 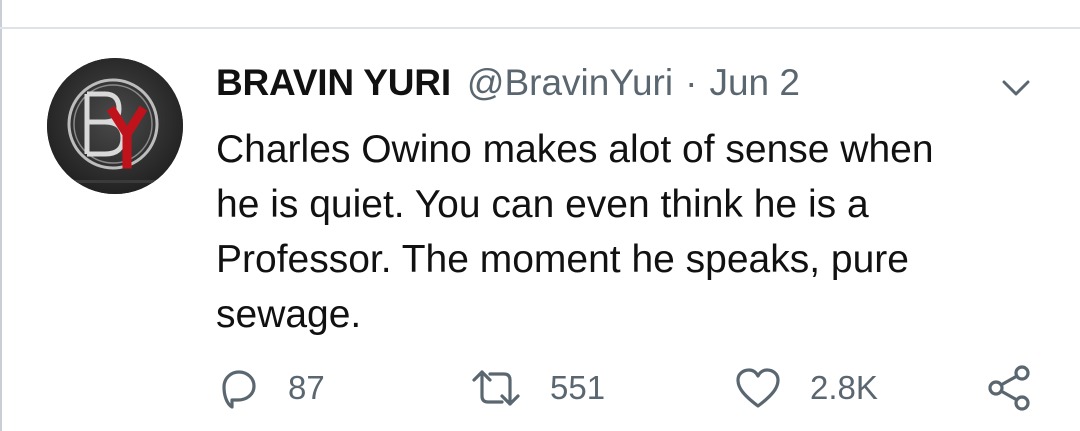 What do you see at coordinates (578, 387) in the screenshot?
I see `retweet-count: 551` at bounding box center [578, 387].